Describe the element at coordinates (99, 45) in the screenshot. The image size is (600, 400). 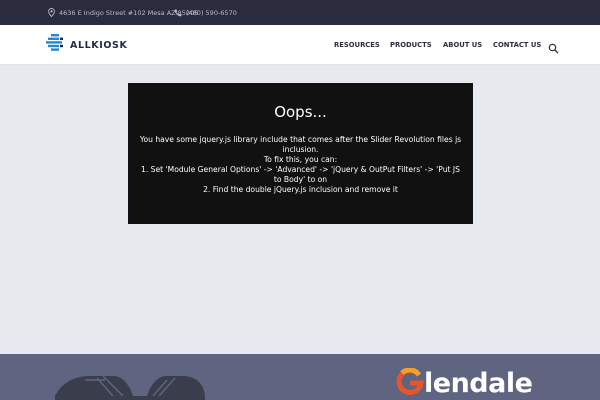
I see `logo-text: ALLKIOSK` at that location.